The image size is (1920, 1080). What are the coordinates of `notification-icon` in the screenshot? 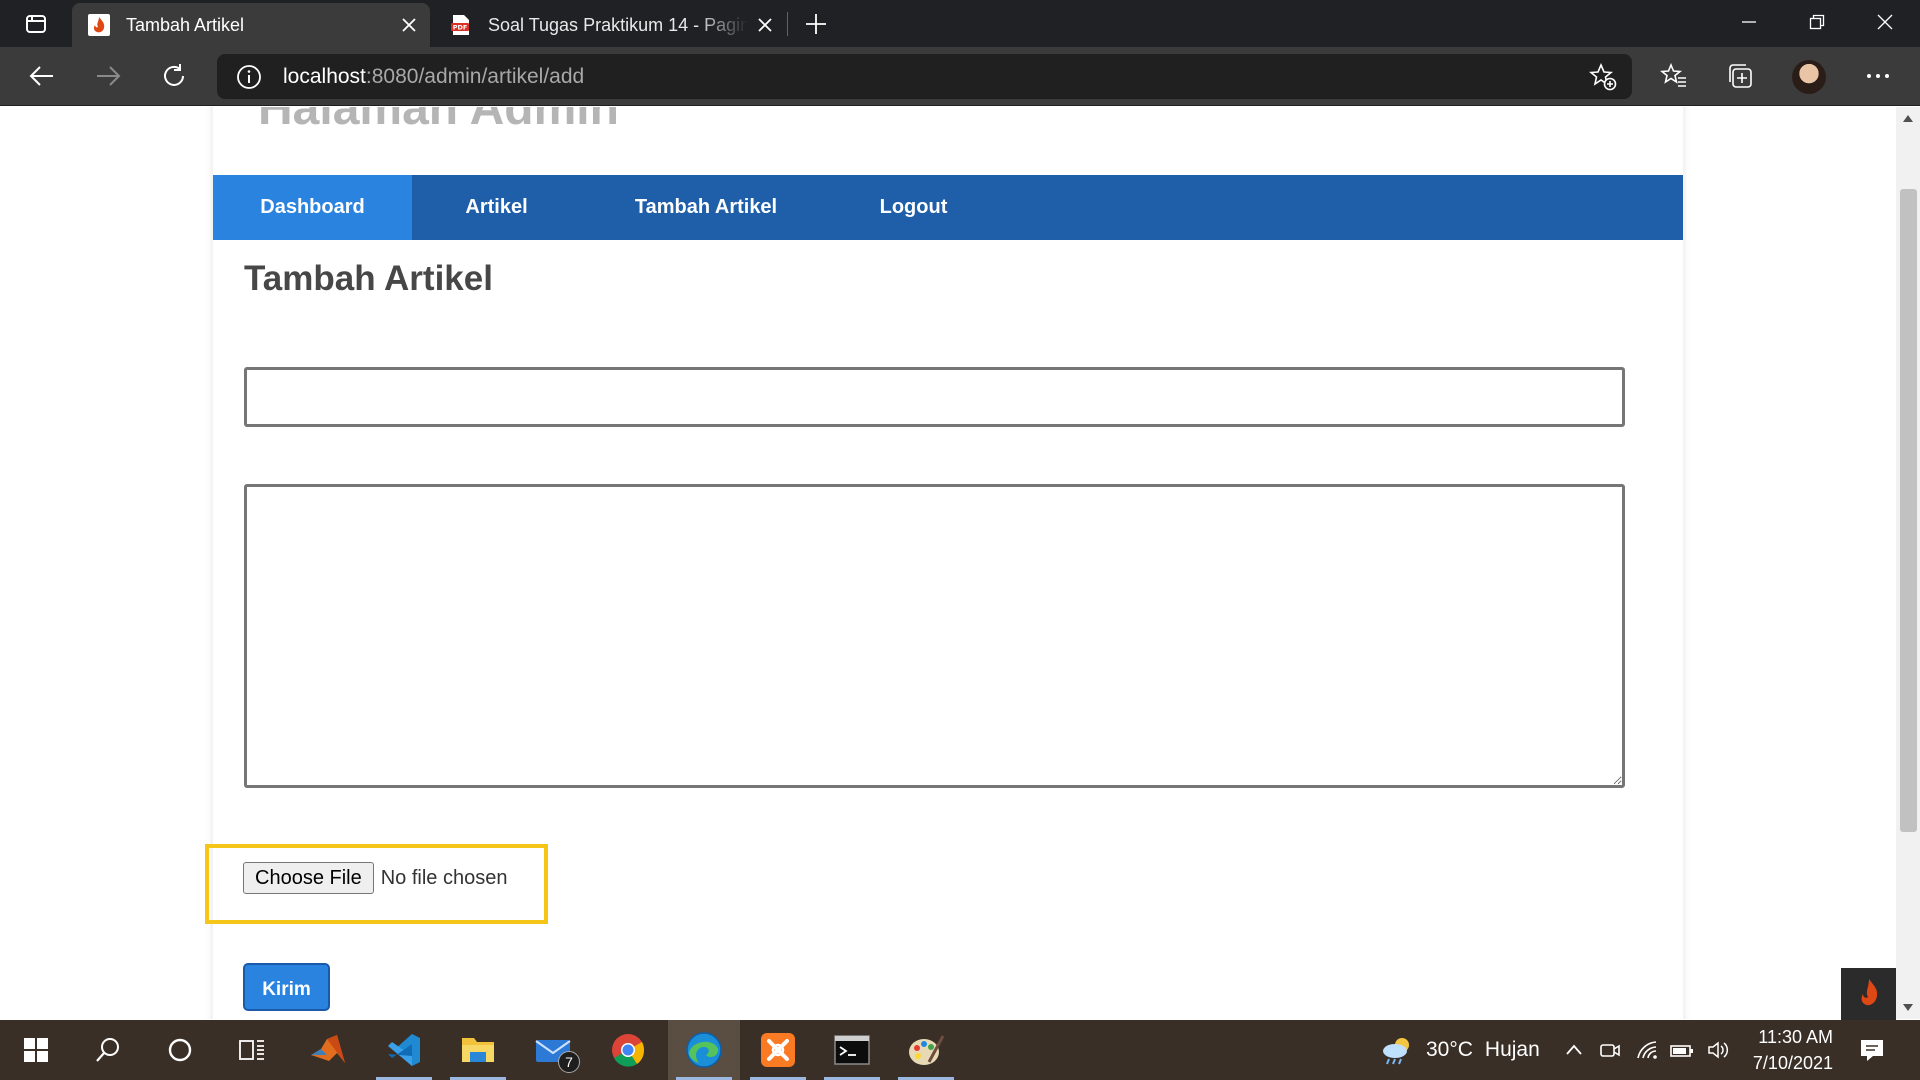 It's located at (1872, 1050).